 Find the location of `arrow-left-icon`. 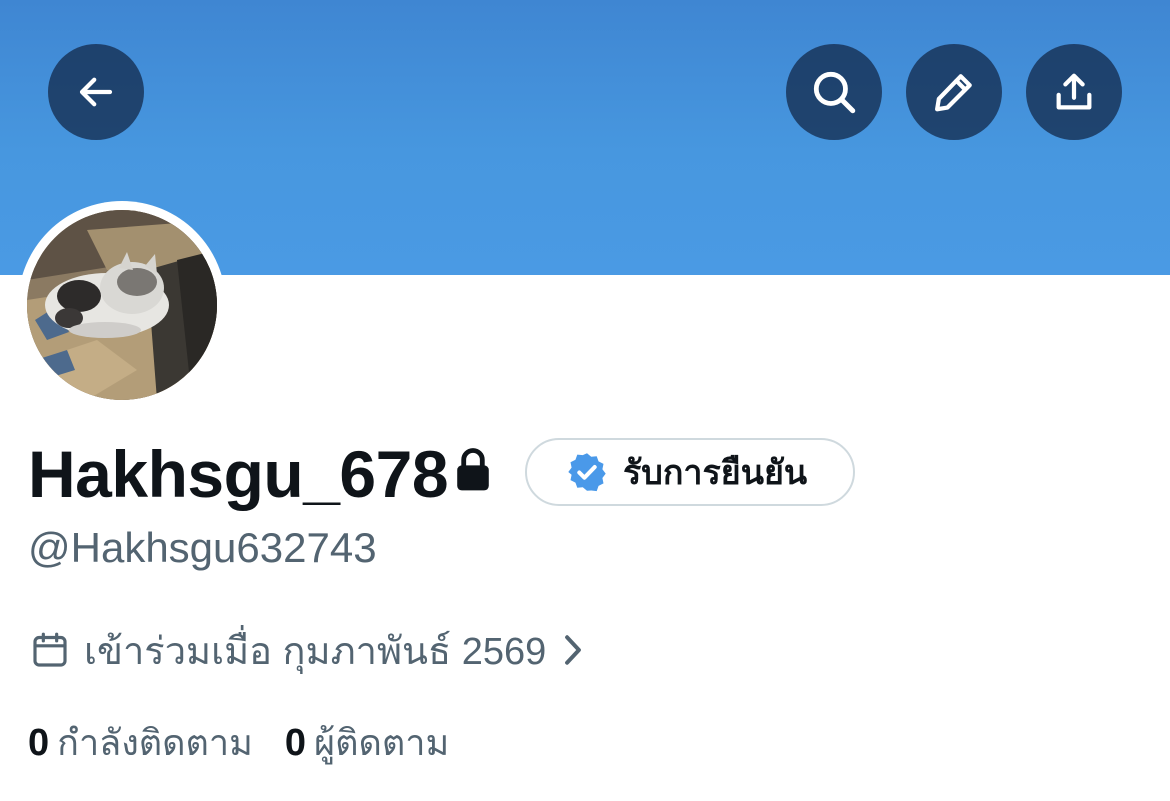

arrow-left-icon is located at coordinates (96, 92).